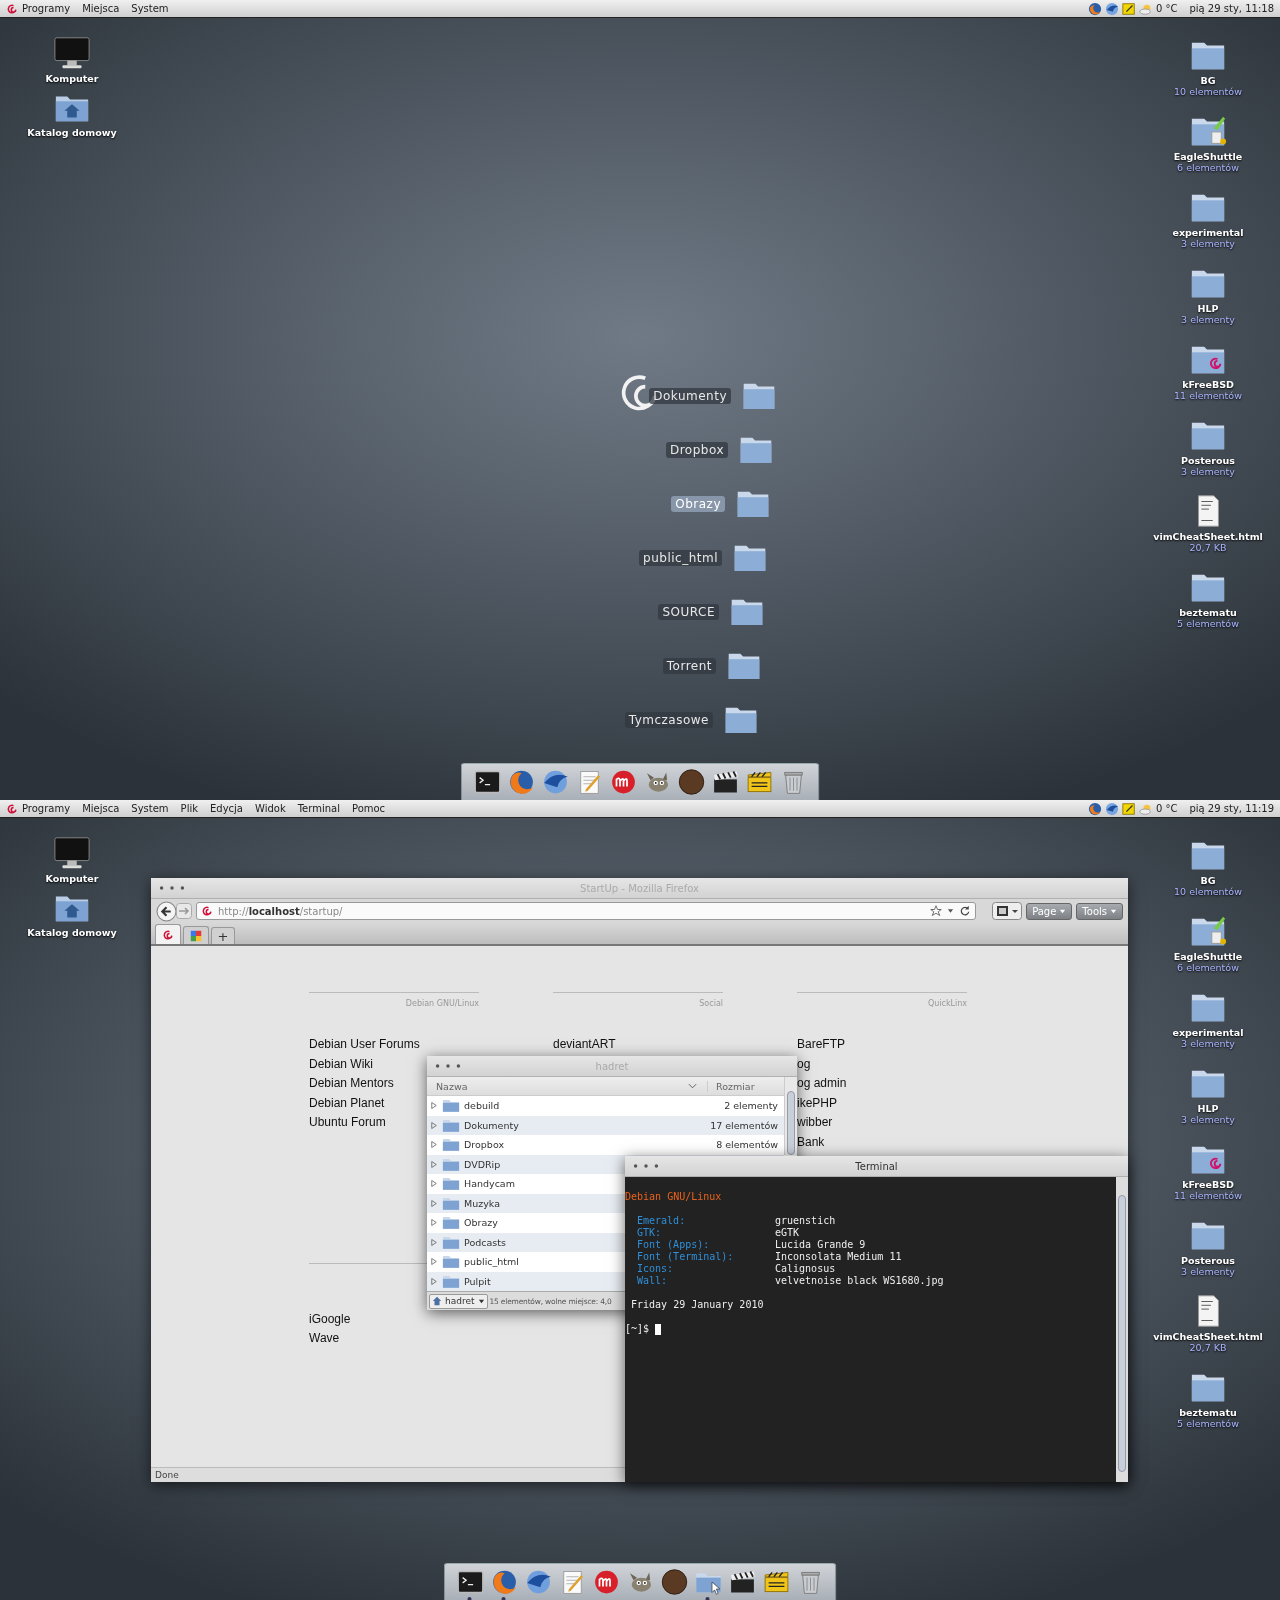  What do you see at coordinates (324, 1339) in the screenshot?
I see `link: Wave` at bounding box center [324, 1339].